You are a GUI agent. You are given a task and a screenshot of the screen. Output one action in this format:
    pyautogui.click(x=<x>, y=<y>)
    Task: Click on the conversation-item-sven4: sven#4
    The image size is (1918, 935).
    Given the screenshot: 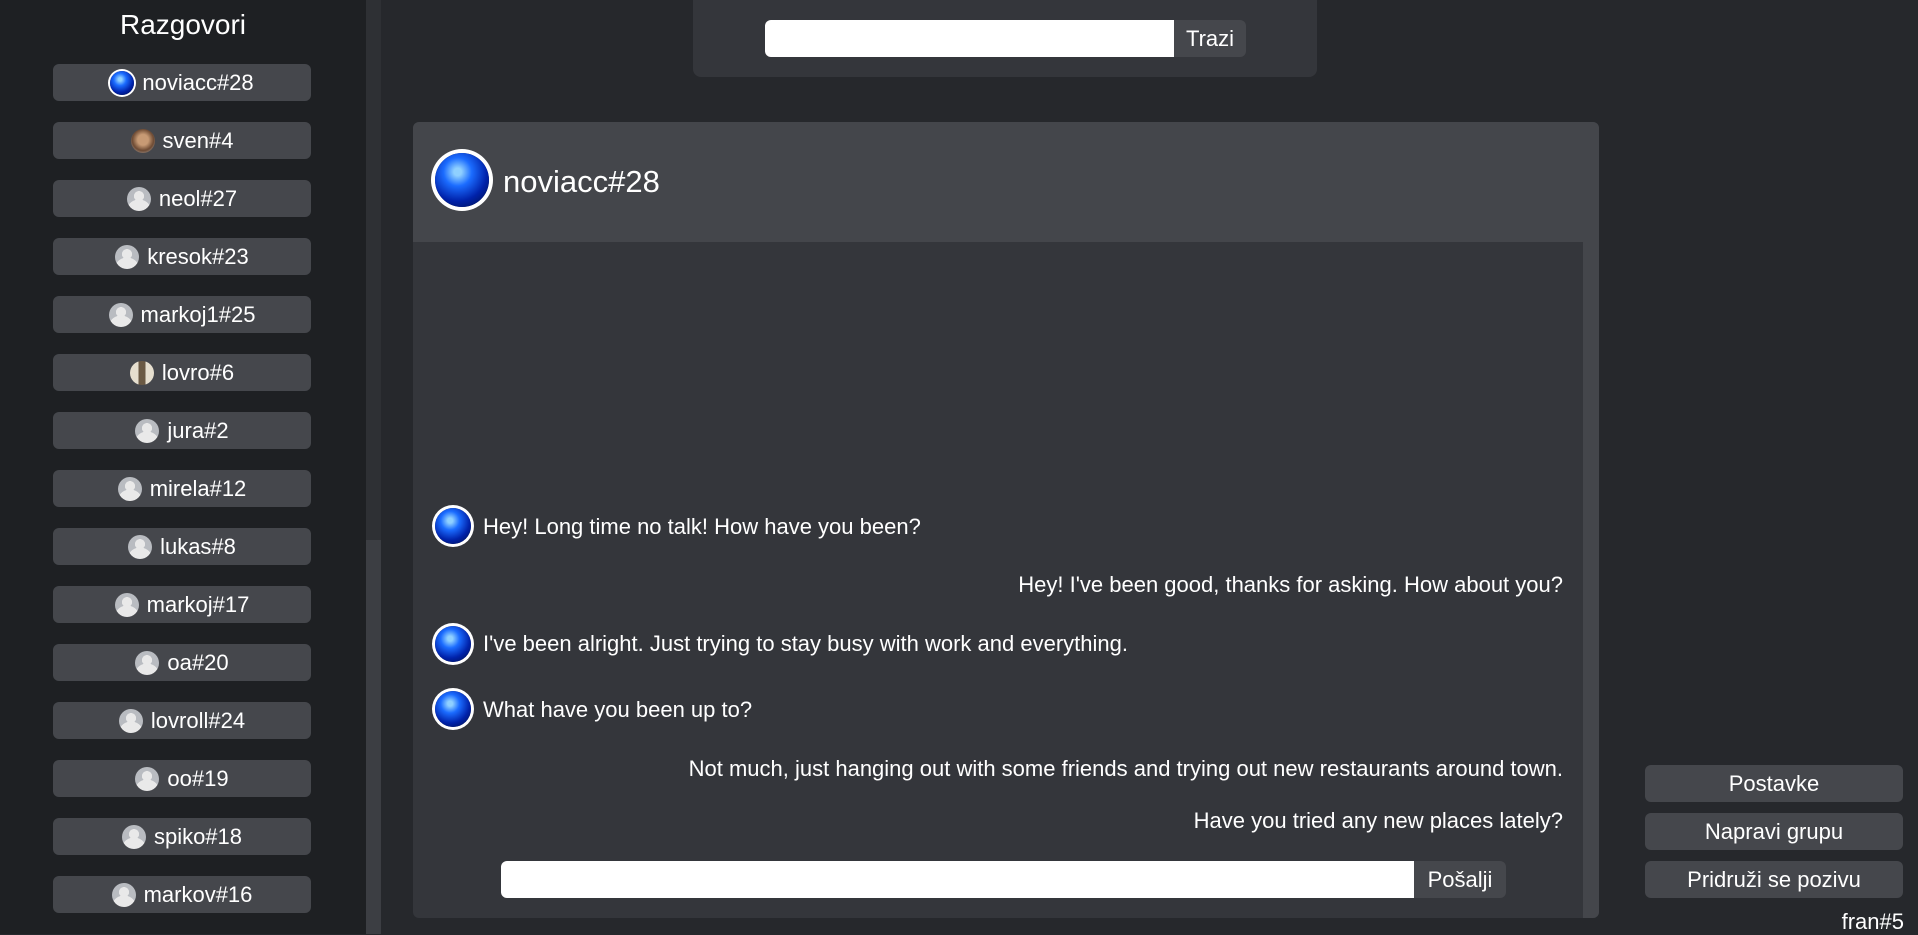 What is the action you would take?
    pyautogui.click(x=182, y=140)
    